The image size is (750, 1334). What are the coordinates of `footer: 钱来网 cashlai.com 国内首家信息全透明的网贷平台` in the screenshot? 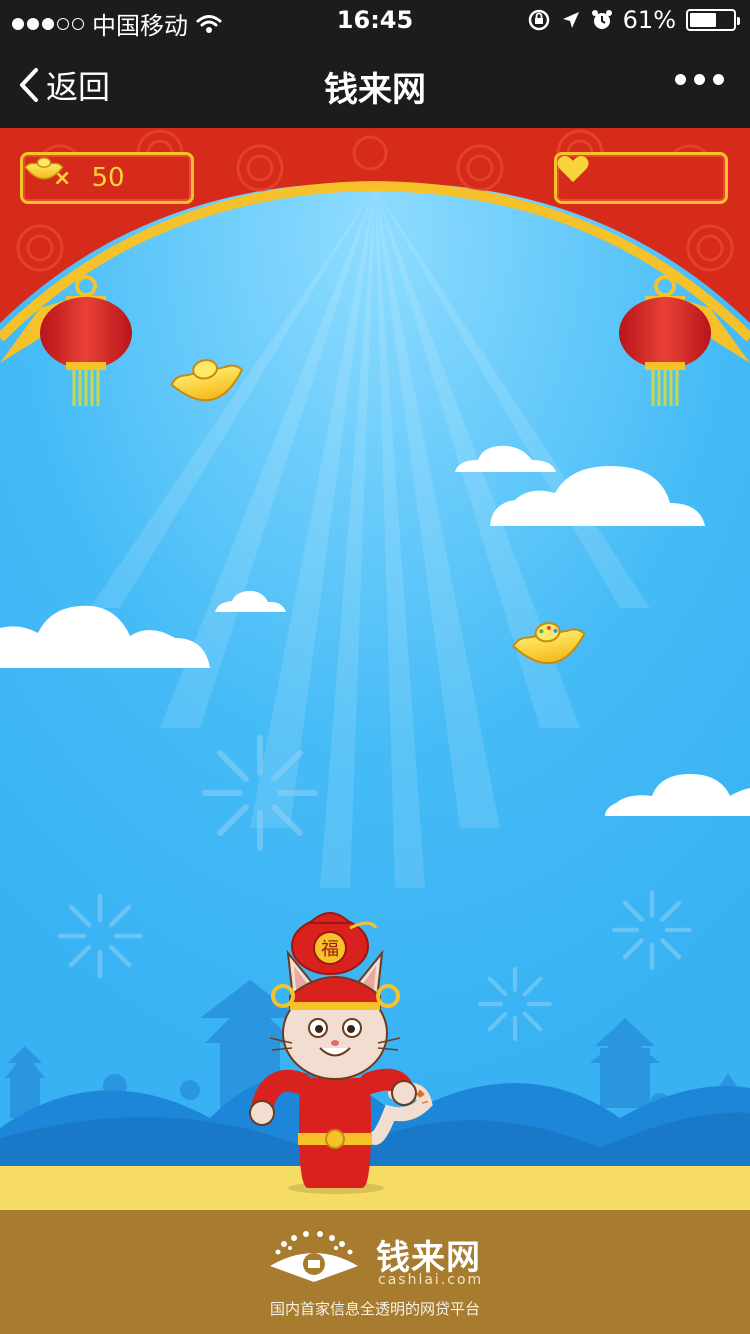 It's located at (375, 1272).